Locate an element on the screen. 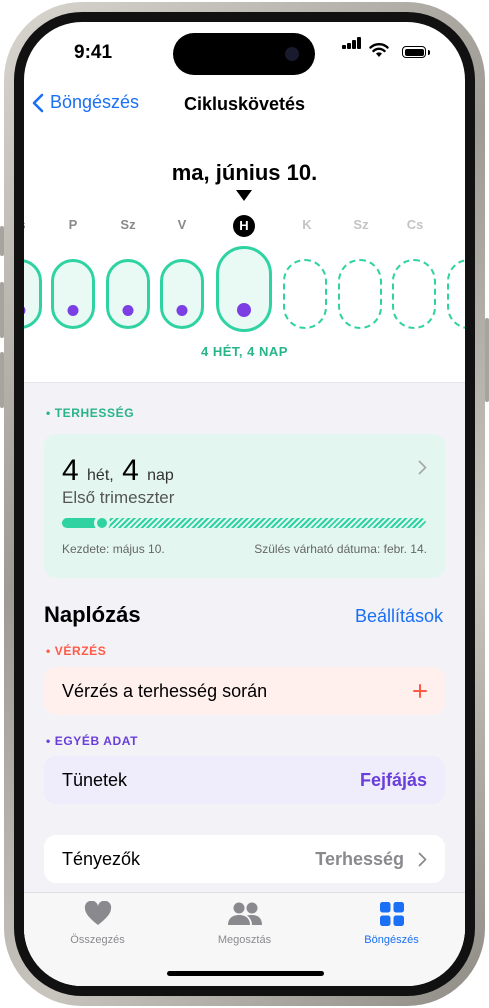 The width and height of the screenshot is (489, 1008). factors-value-group: Terhesség is located at coordinates (371, 859).